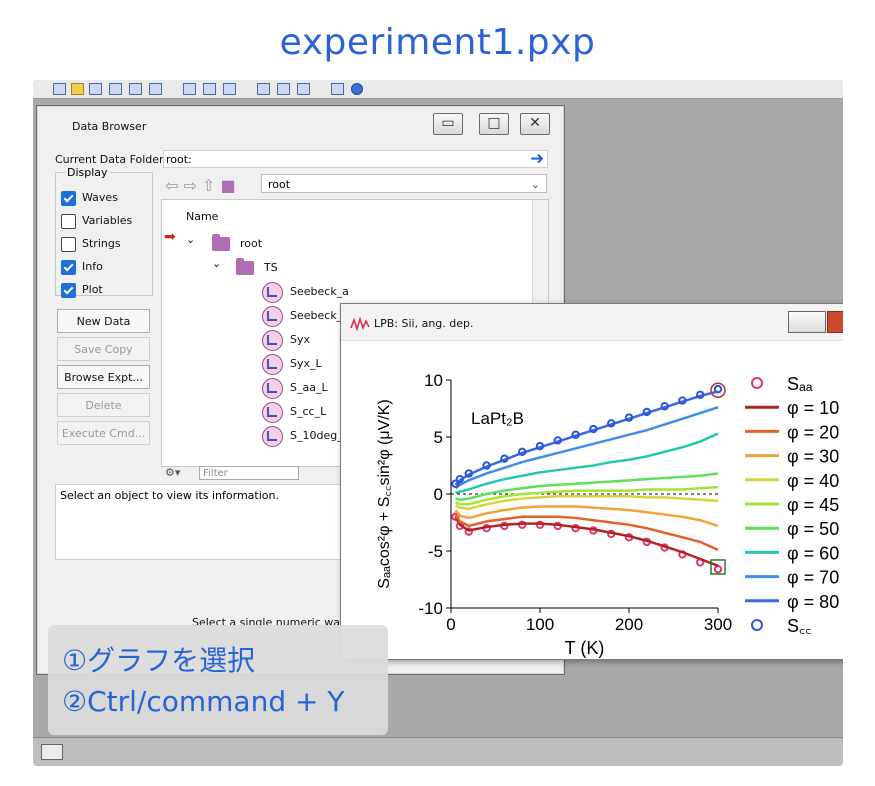 This screenshot has width=875, height=786. Describe the element at coordinates (111, 159) in the screenshot. I see `current-folder-label: Current Data Folder:` at that location.